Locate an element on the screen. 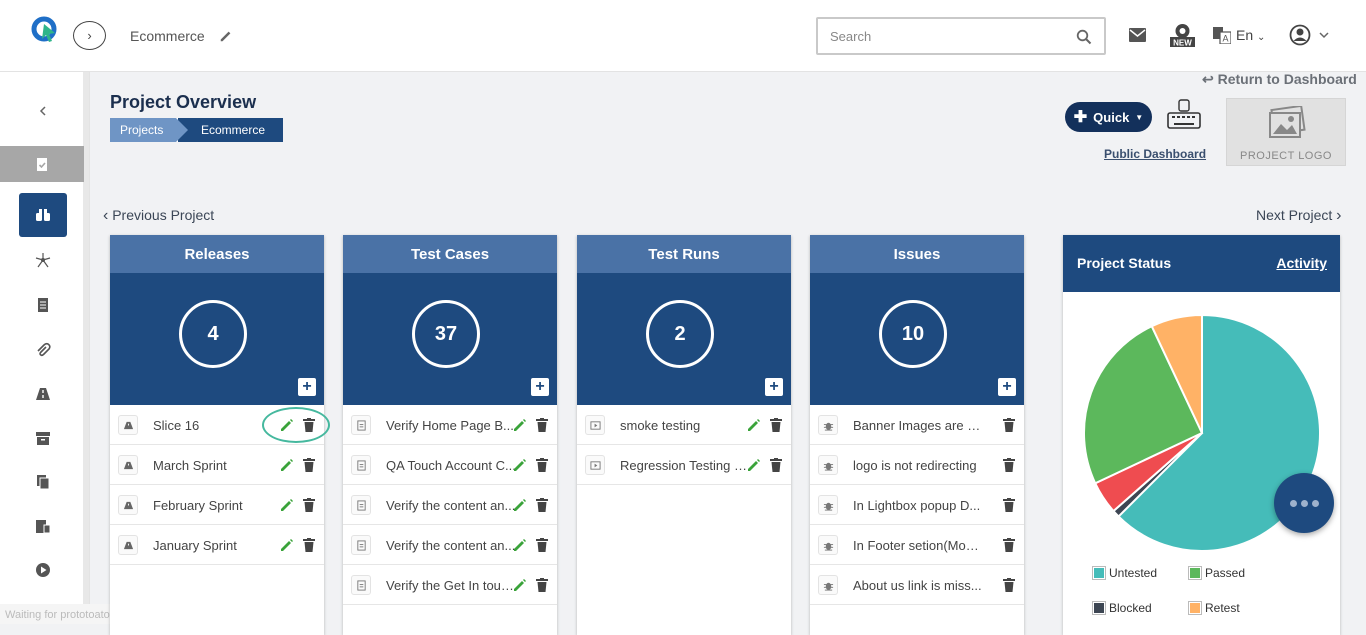  list-item-label: logo is not redirecting is located at coordinates (918, 465).